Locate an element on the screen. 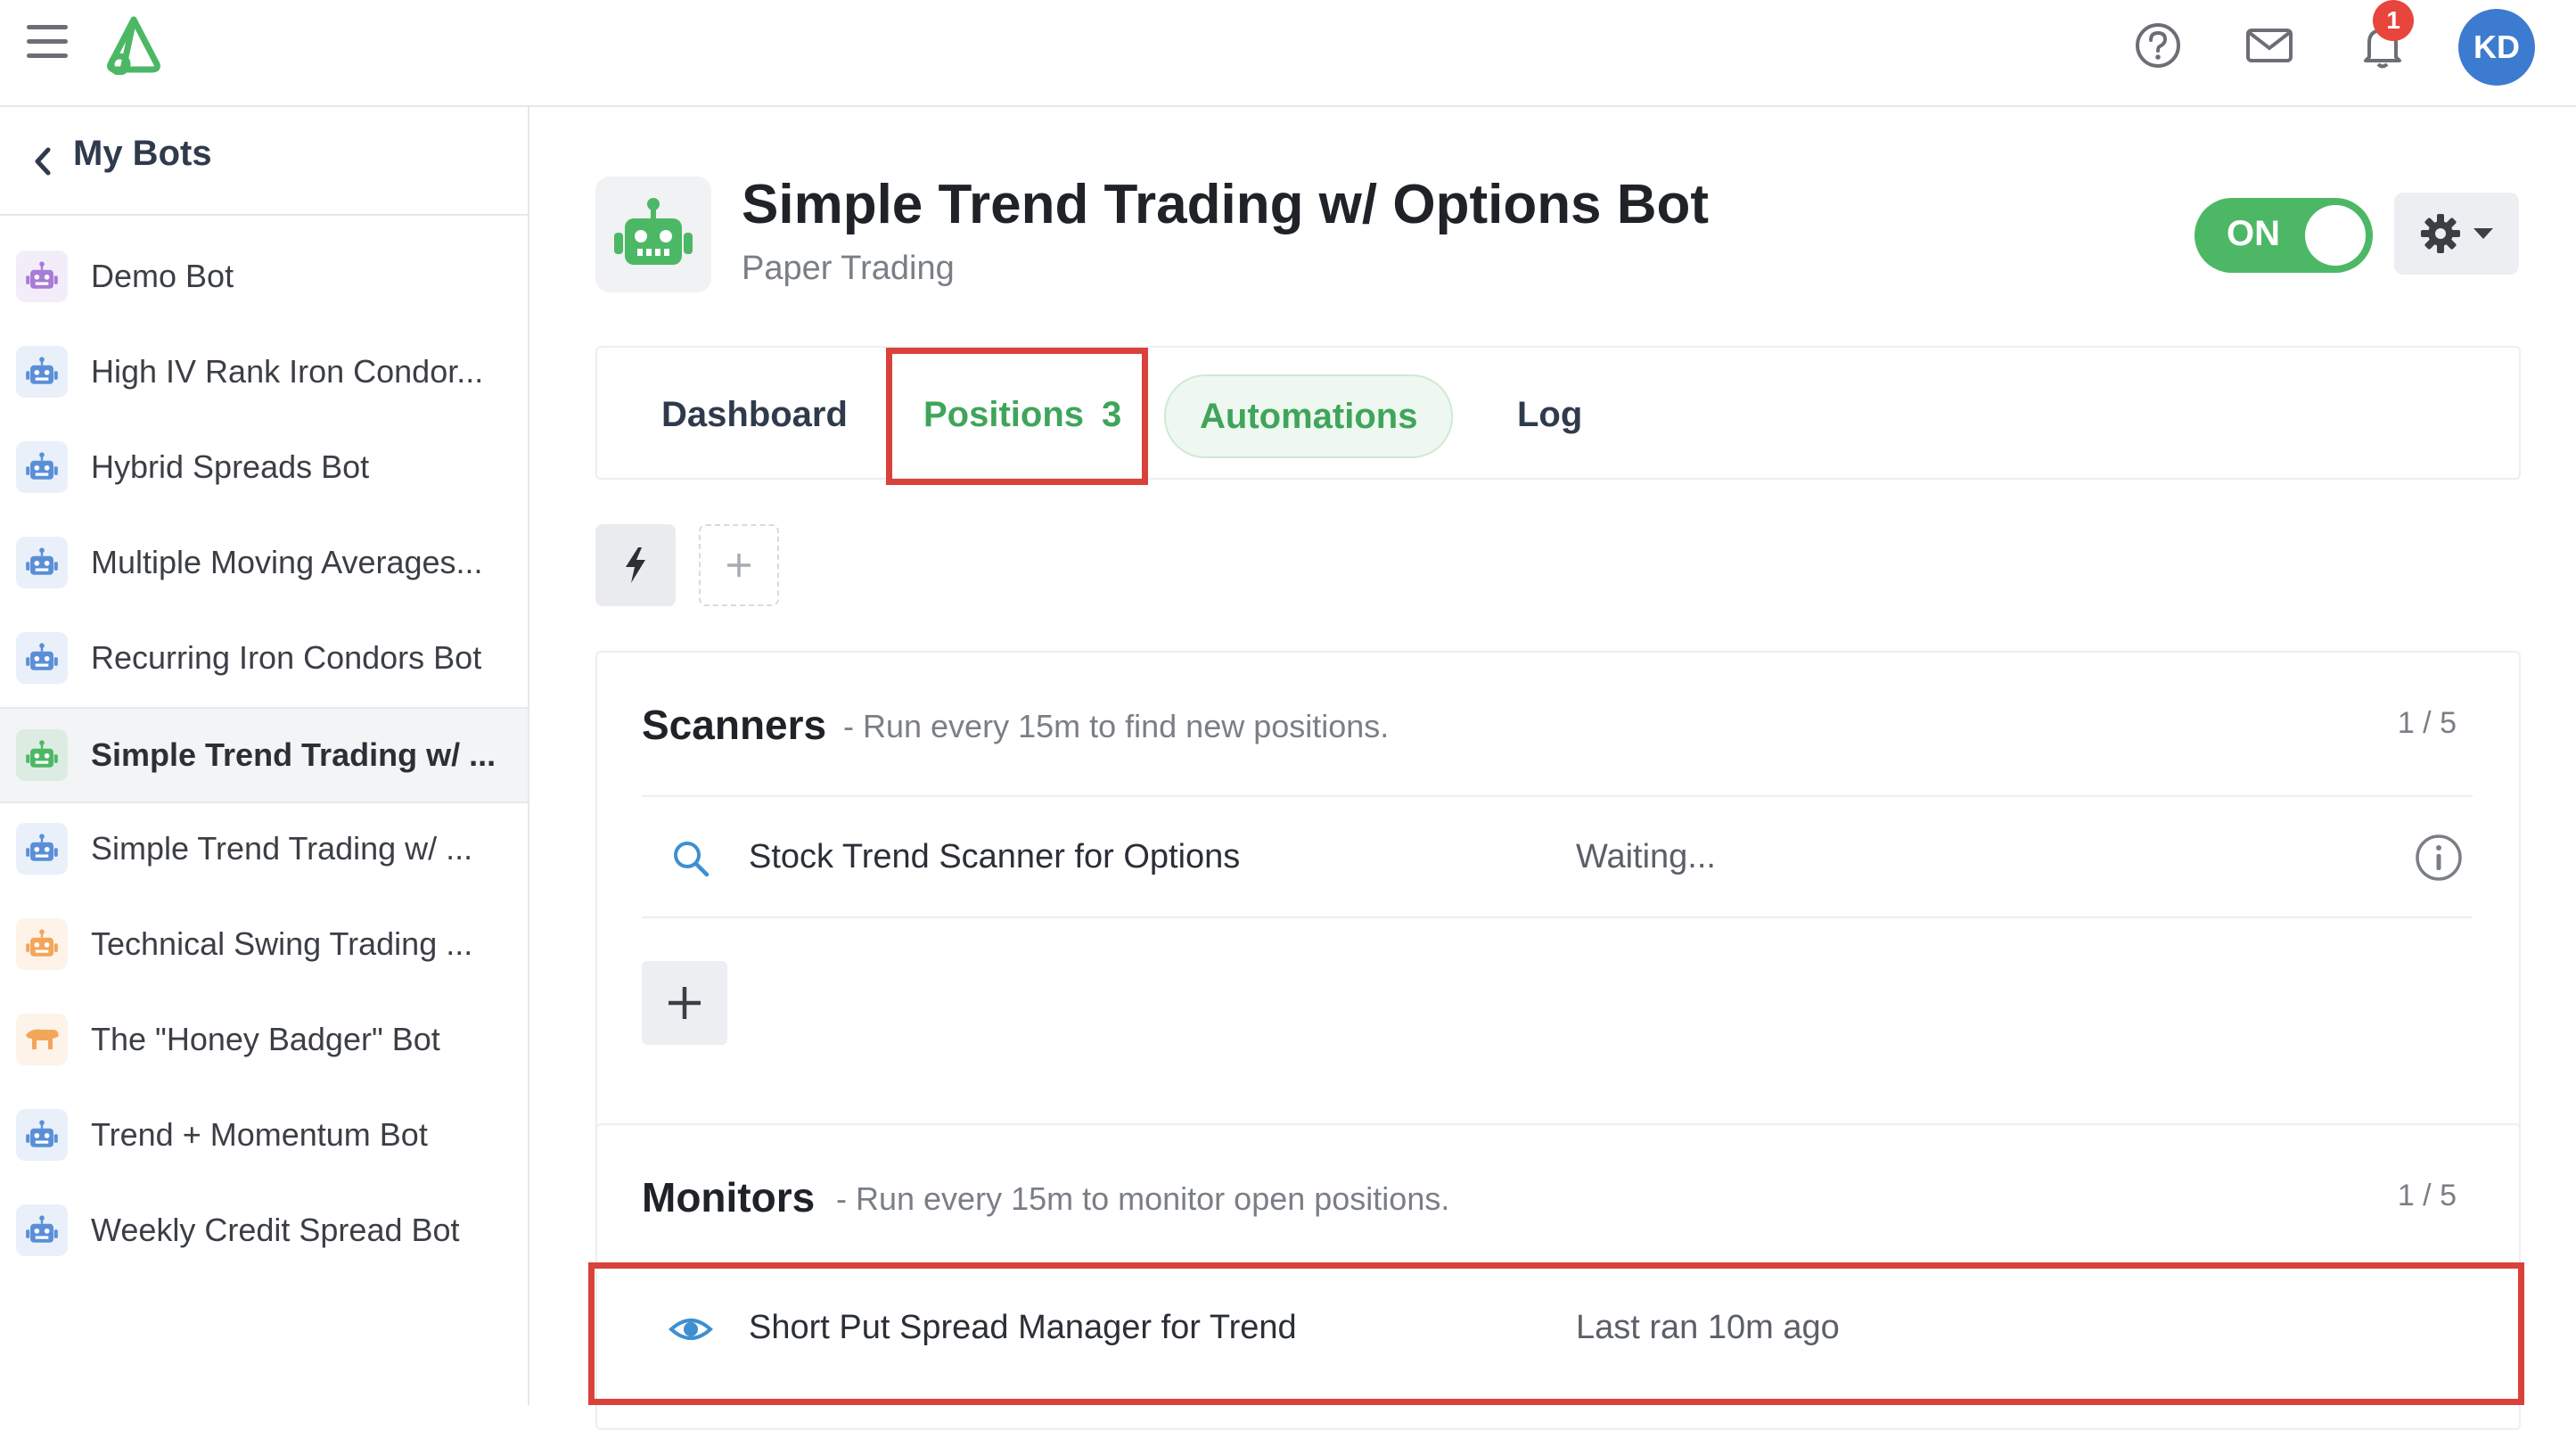  page-title: Simple Trend Trading w/ Options Bot is located at coordinates (1226, 205).